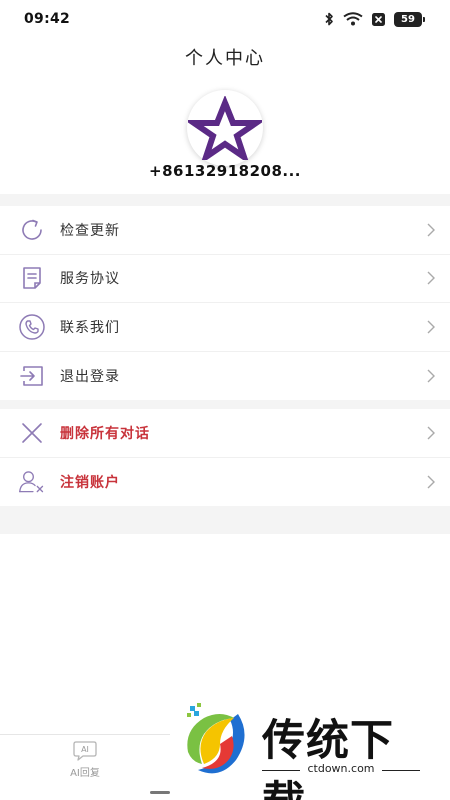 The width and height of the screenshot is (450, 800). What do you see at coordinates (341, 768) in the screenshot?
I see `watermark-url: ctdown.com` at bounding box center [341, 768].